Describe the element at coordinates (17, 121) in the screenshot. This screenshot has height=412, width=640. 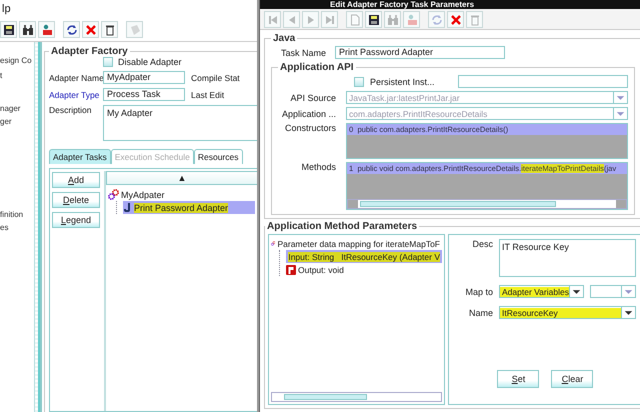
I see `sidebar-item: ger` at that location.